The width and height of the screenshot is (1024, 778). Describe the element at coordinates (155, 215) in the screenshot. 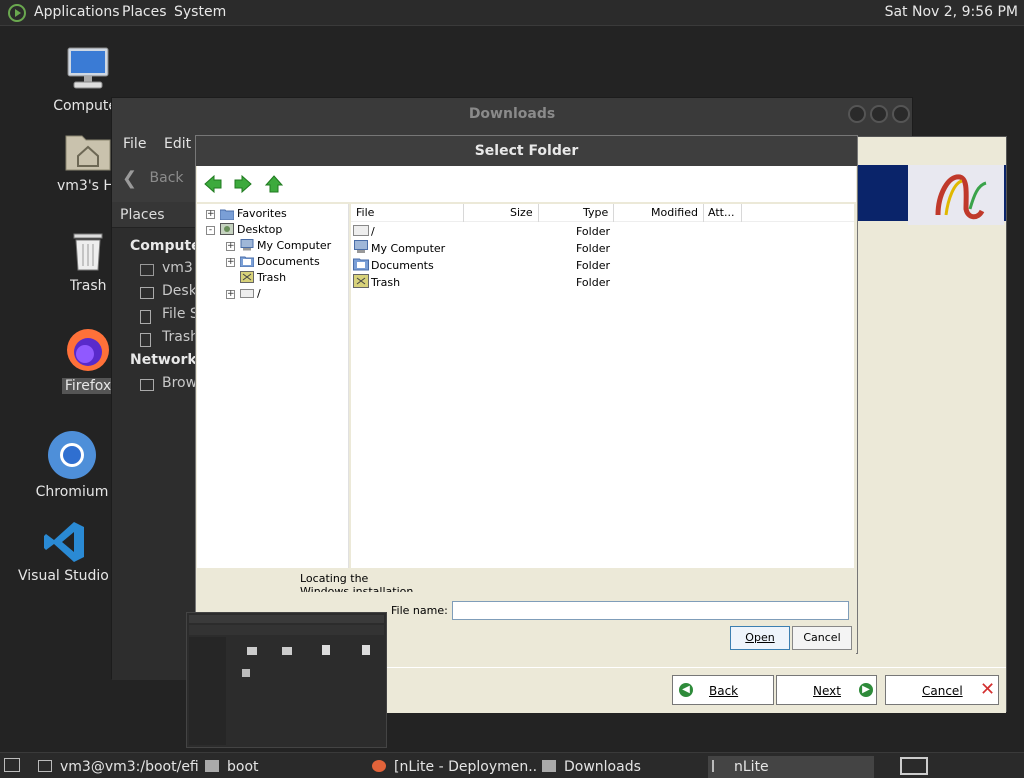

I see `places-header: Places` at that location.